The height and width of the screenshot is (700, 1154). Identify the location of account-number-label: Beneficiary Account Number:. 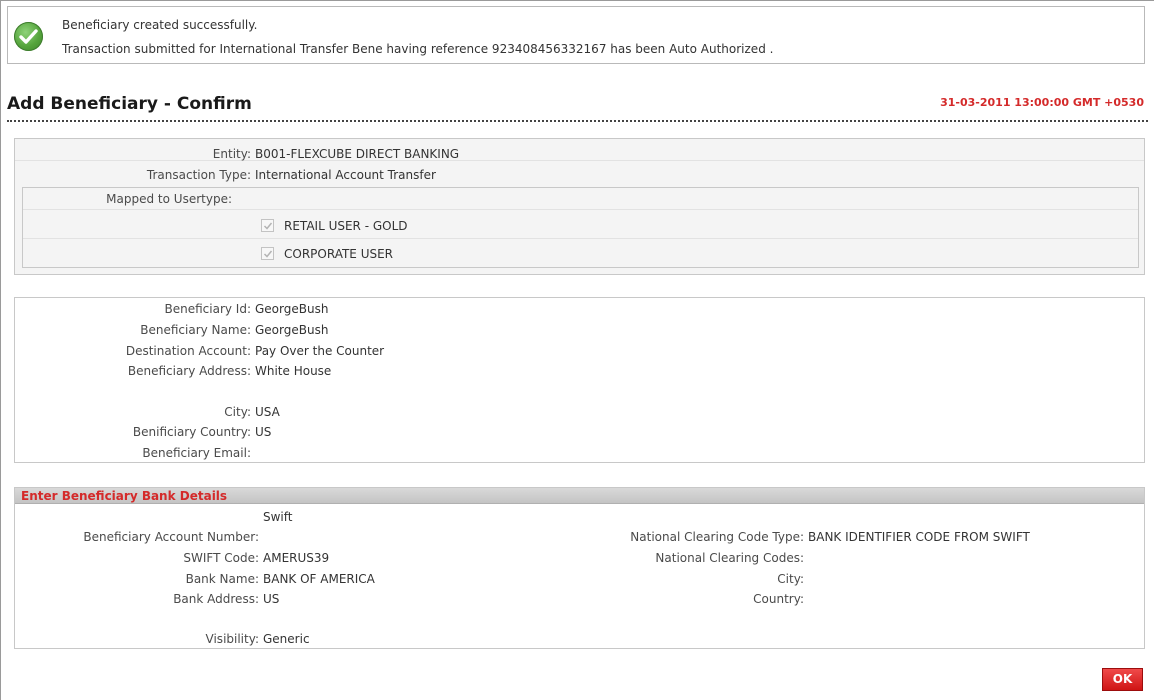
(171, 537).